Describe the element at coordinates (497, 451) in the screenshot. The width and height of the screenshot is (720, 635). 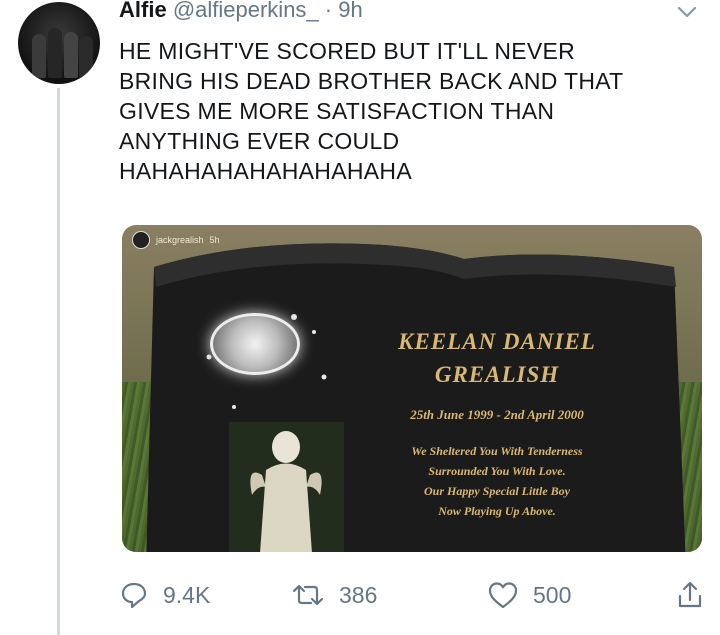
I see `verse-line: We Sheltered You With Tenderness` at that location.